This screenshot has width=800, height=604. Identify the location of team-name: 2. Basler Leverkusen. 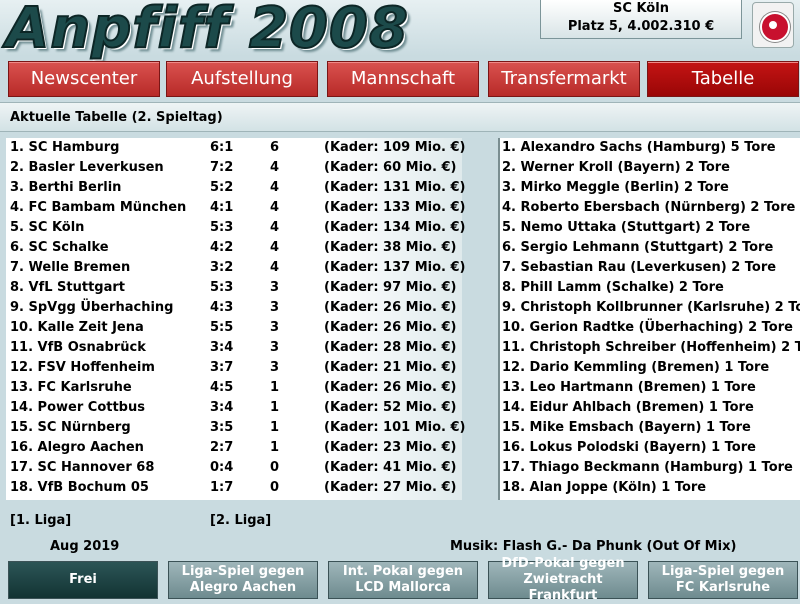
(87, 167).